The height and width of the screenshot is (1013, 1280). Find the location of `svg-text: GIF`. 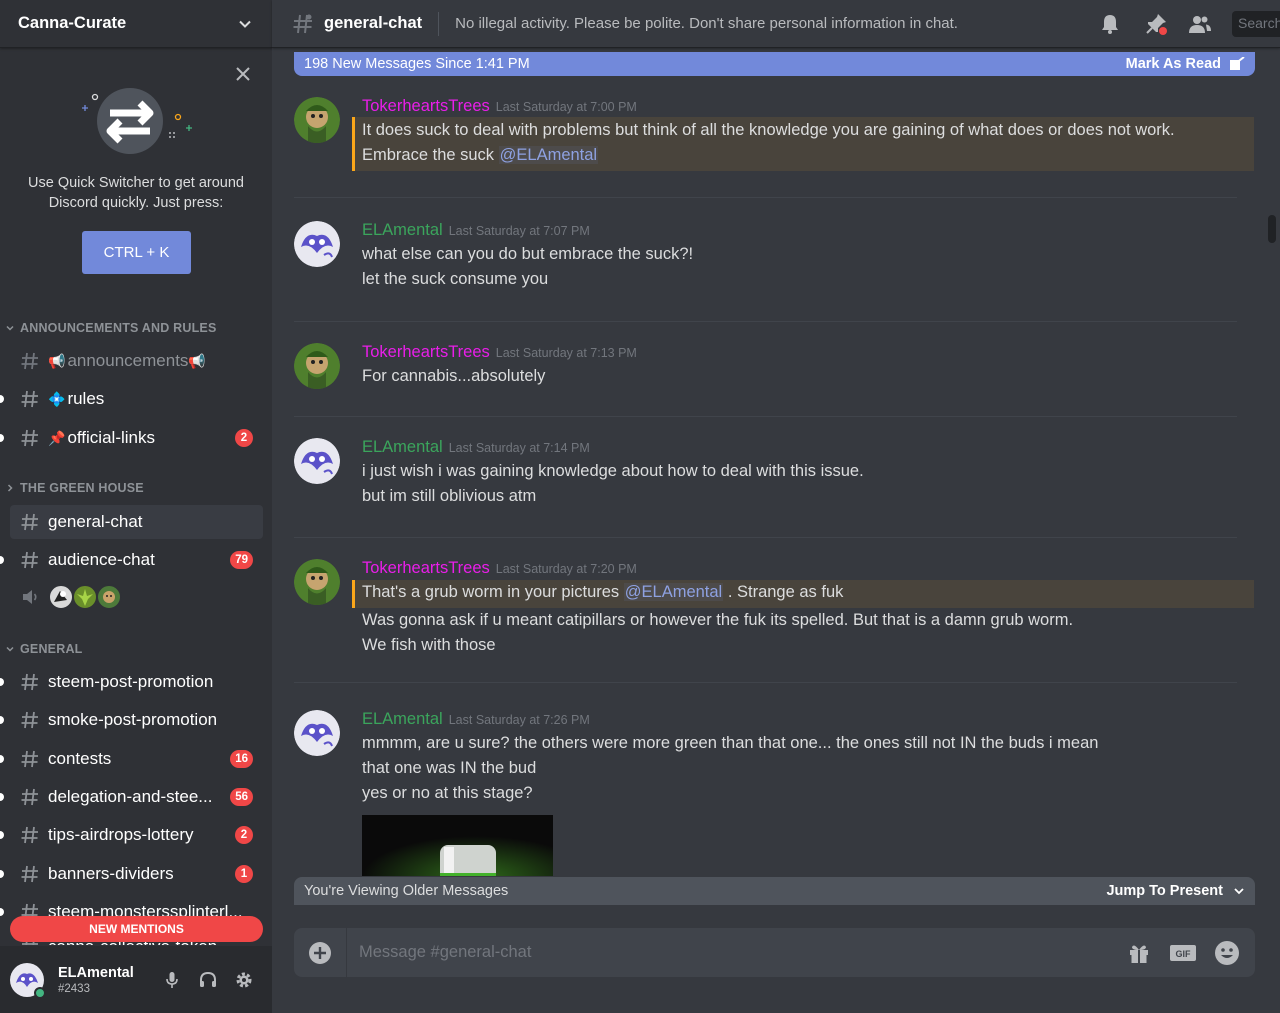

svg-text: GIF is located at coordinates (1184, 954).